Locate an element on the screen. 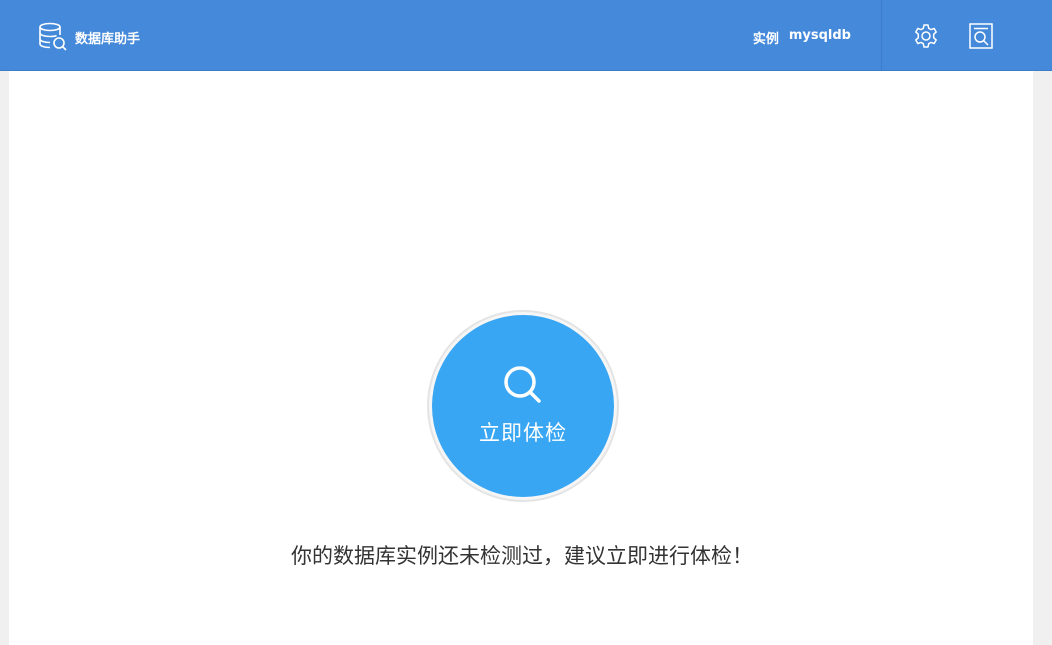  health-check-button: 立即体检 is located at coordinates (523, 406).